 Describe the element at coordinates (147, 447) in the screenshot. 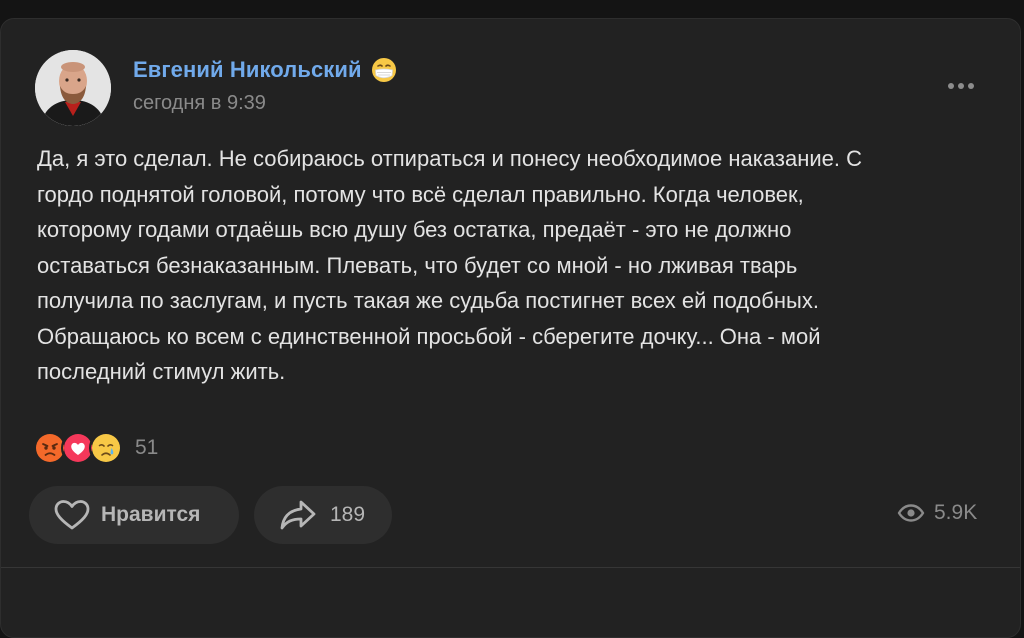

I see `reactions-count: 51` at that location.